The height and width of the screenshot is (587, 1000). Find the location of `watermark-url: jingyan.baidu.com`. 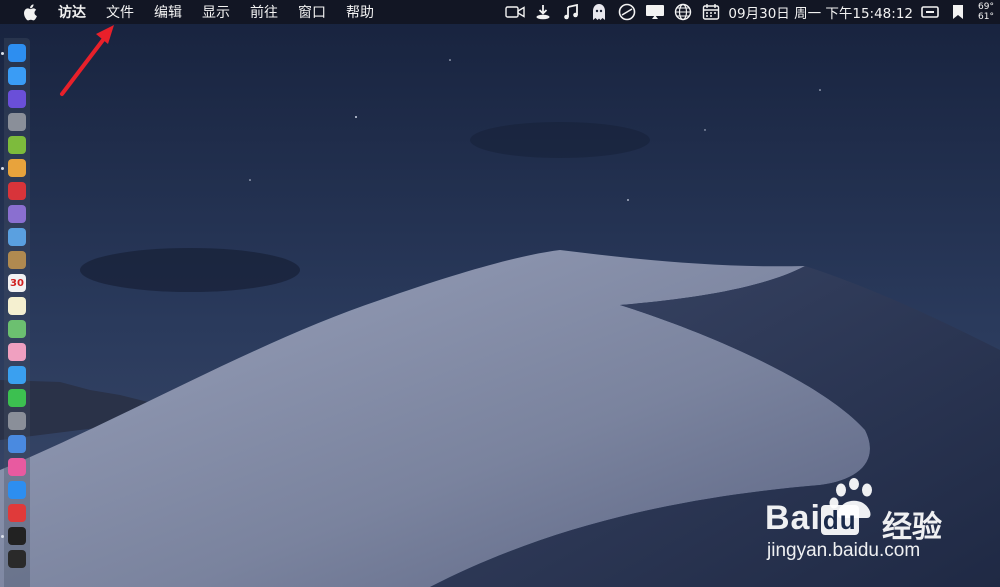

watermark-url: jingyan.baidu.com is located at coordinates (844, 550).